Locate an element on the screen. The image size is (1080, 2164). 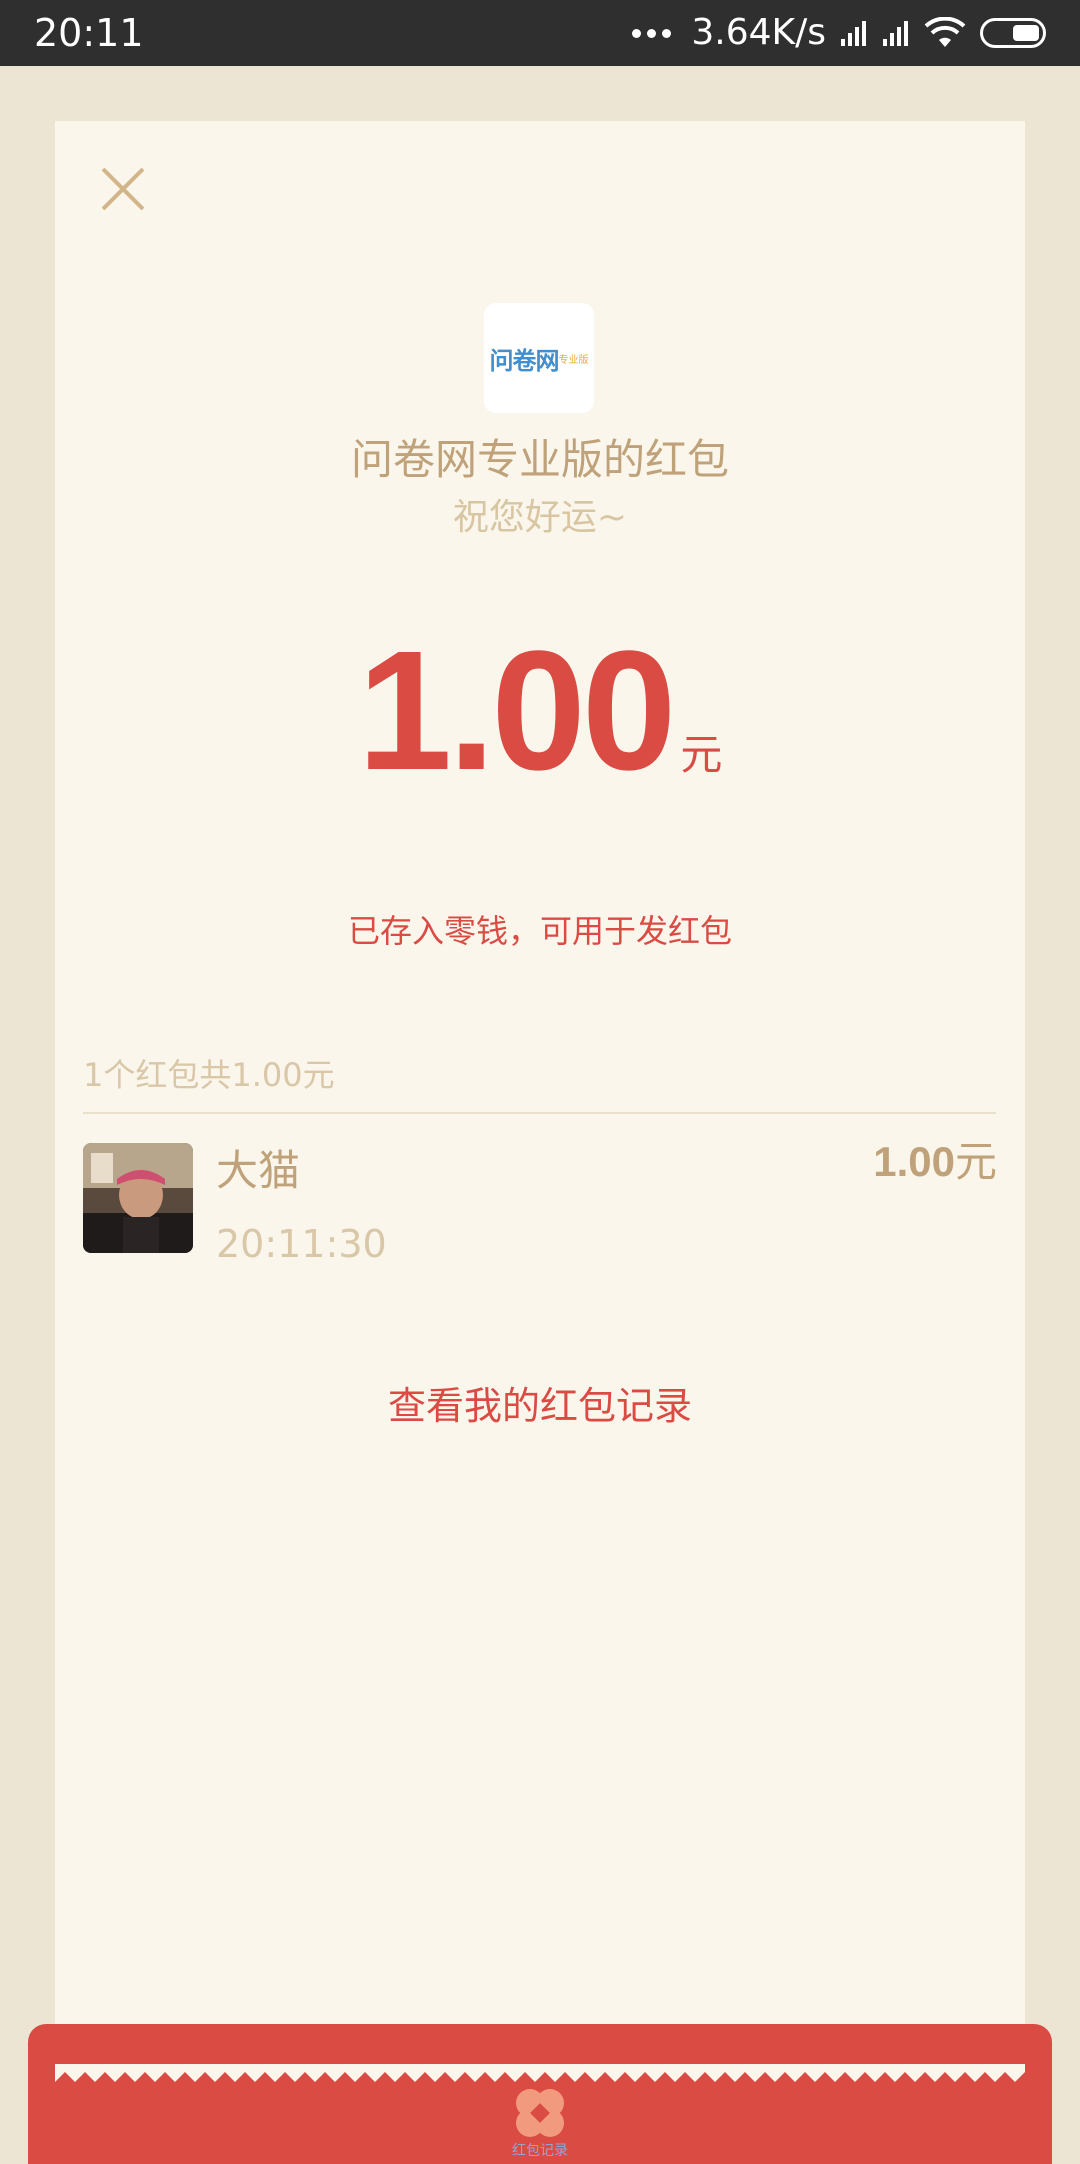
sender-title: 问卷网专业版的红包 is located at coordinates (539, 459).